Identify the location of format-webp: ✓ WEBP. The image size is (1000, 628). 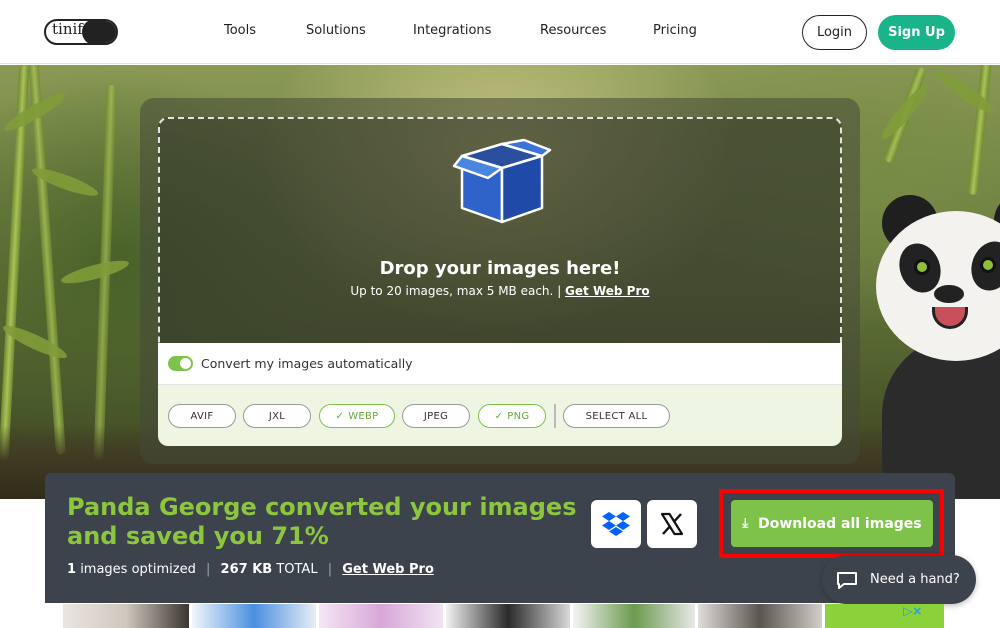
(357, 416).